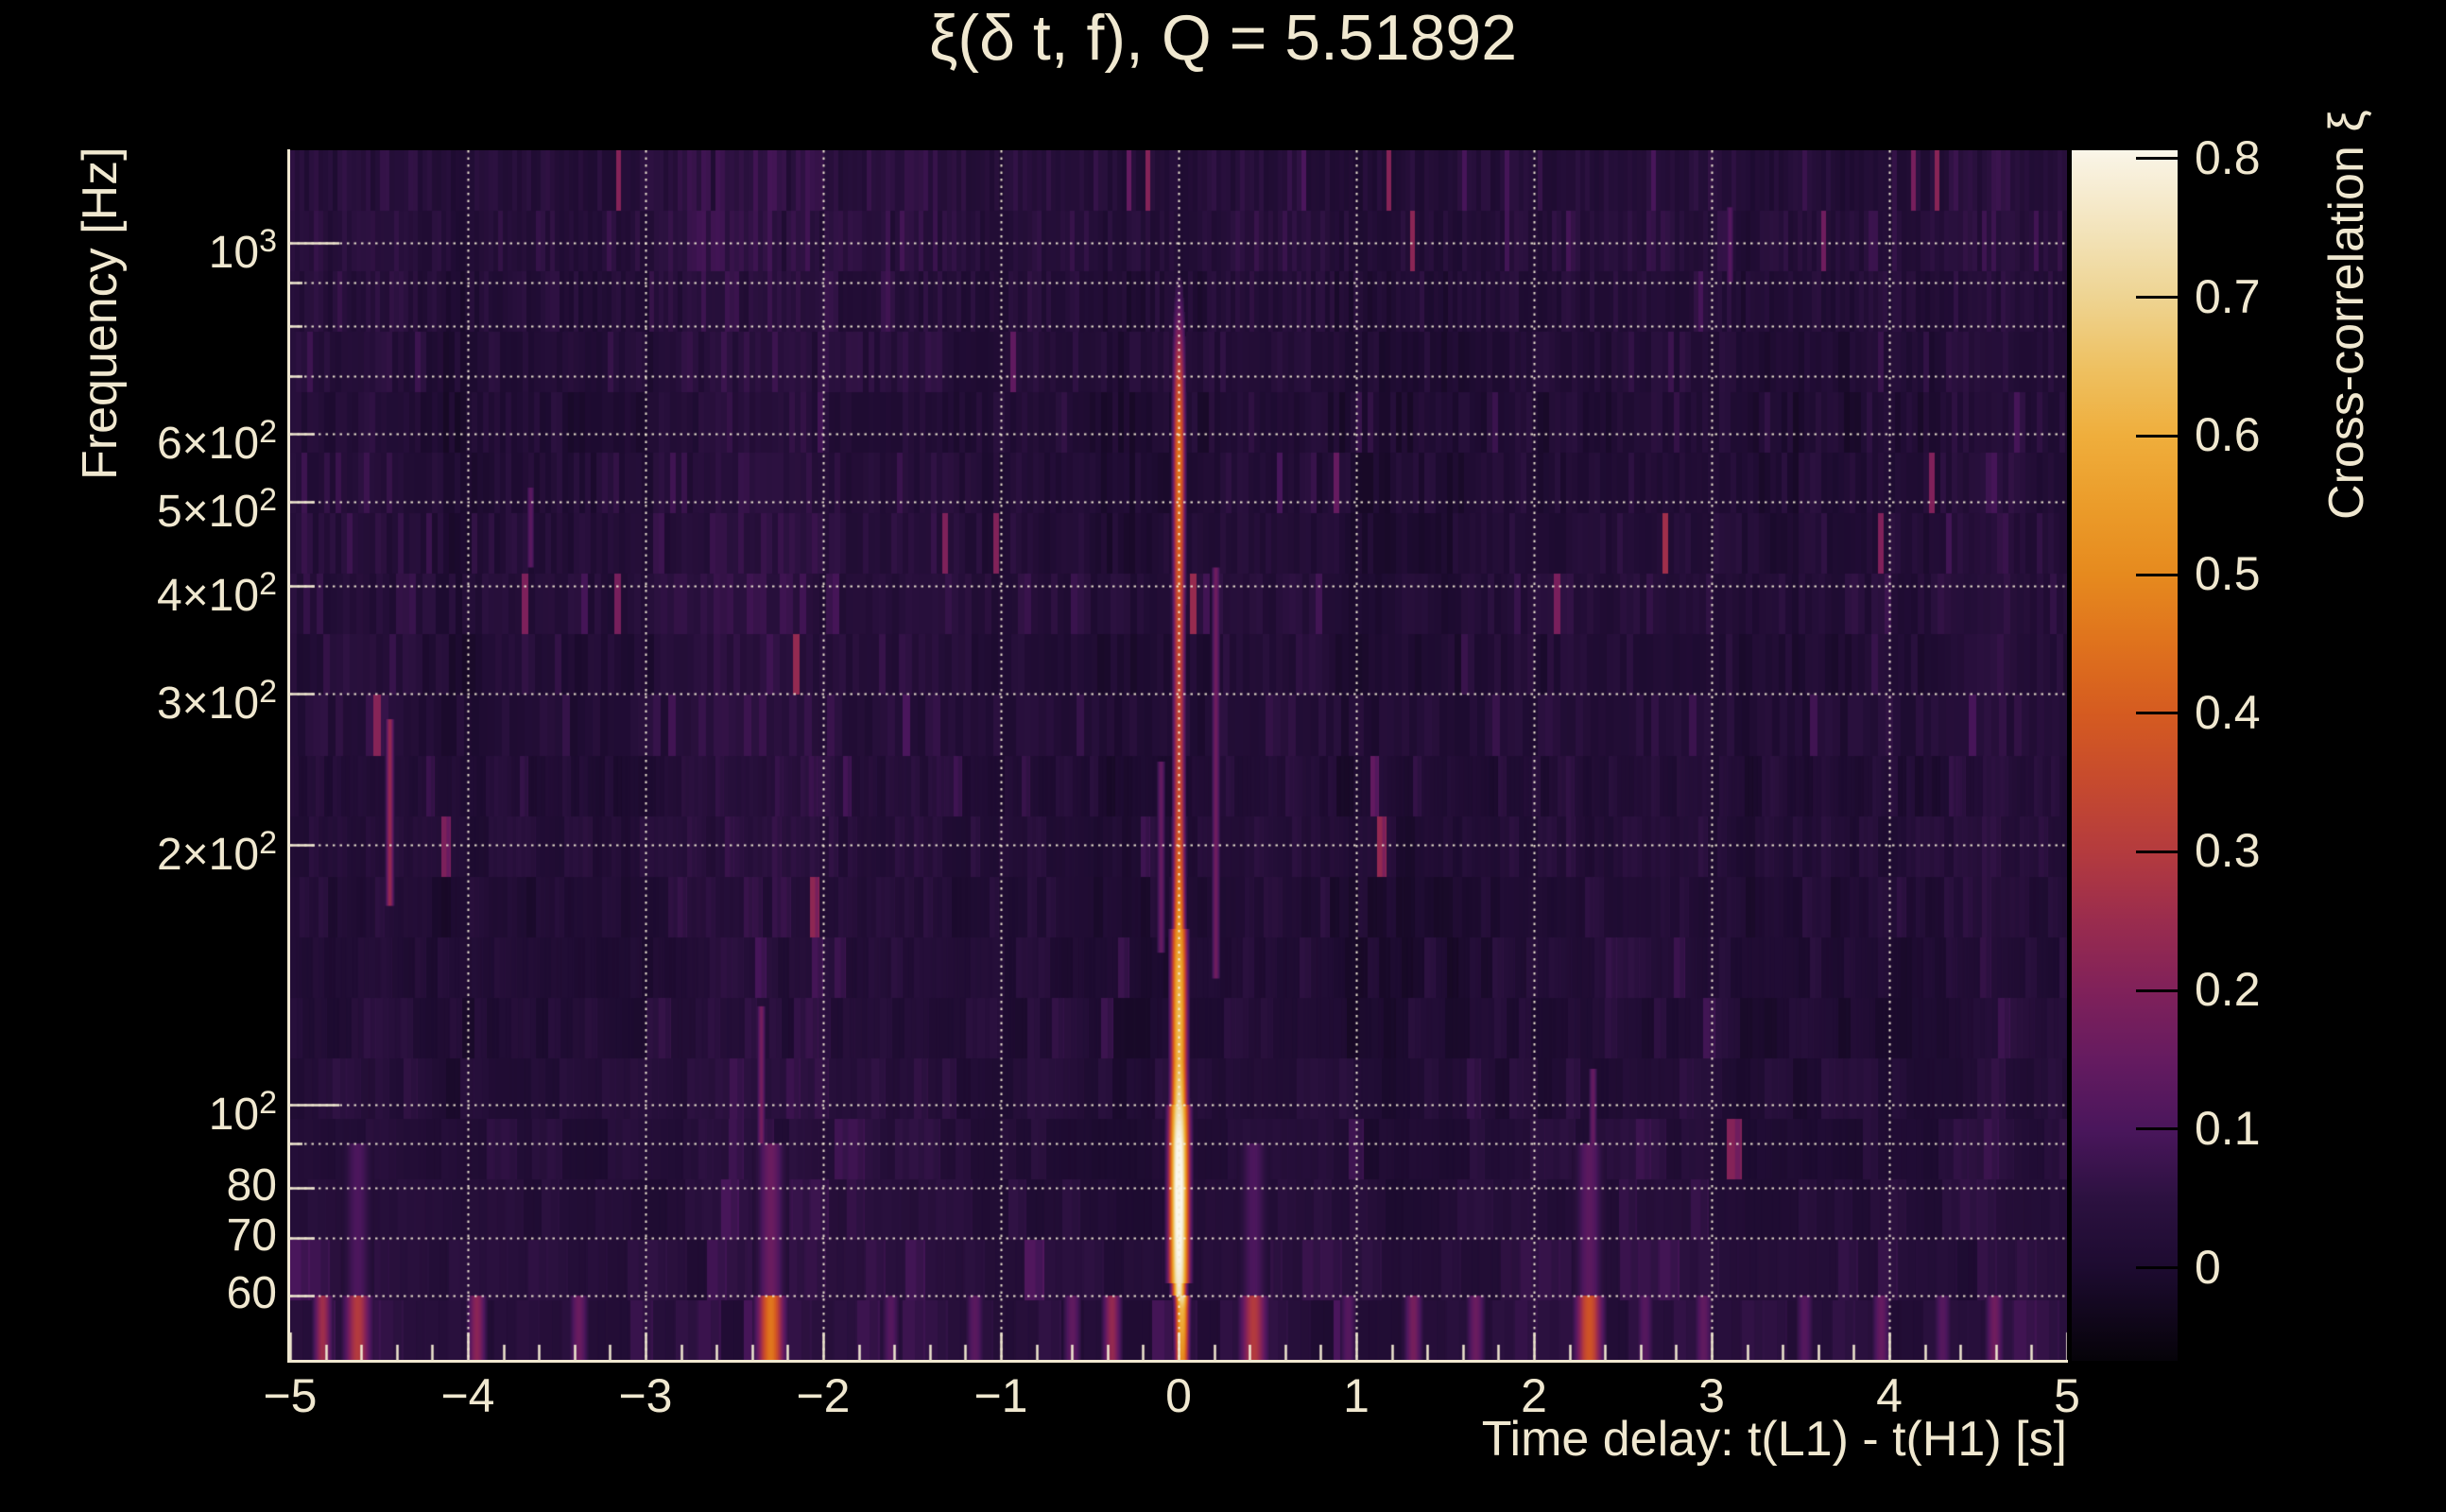  What do you see at coordinates (2125, 755) in the screenshot?
I see `colorbar-gradient` at bounding box center [2125, 755].